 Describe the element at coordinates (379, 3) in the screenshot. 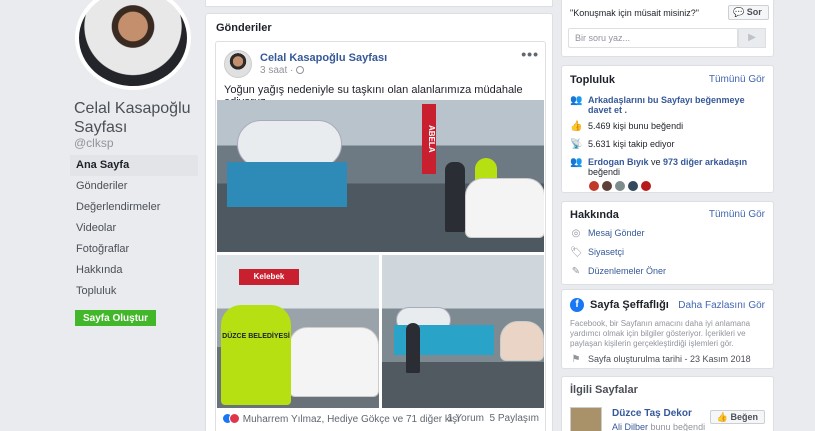

I see `composer-card-bottom` at that location.